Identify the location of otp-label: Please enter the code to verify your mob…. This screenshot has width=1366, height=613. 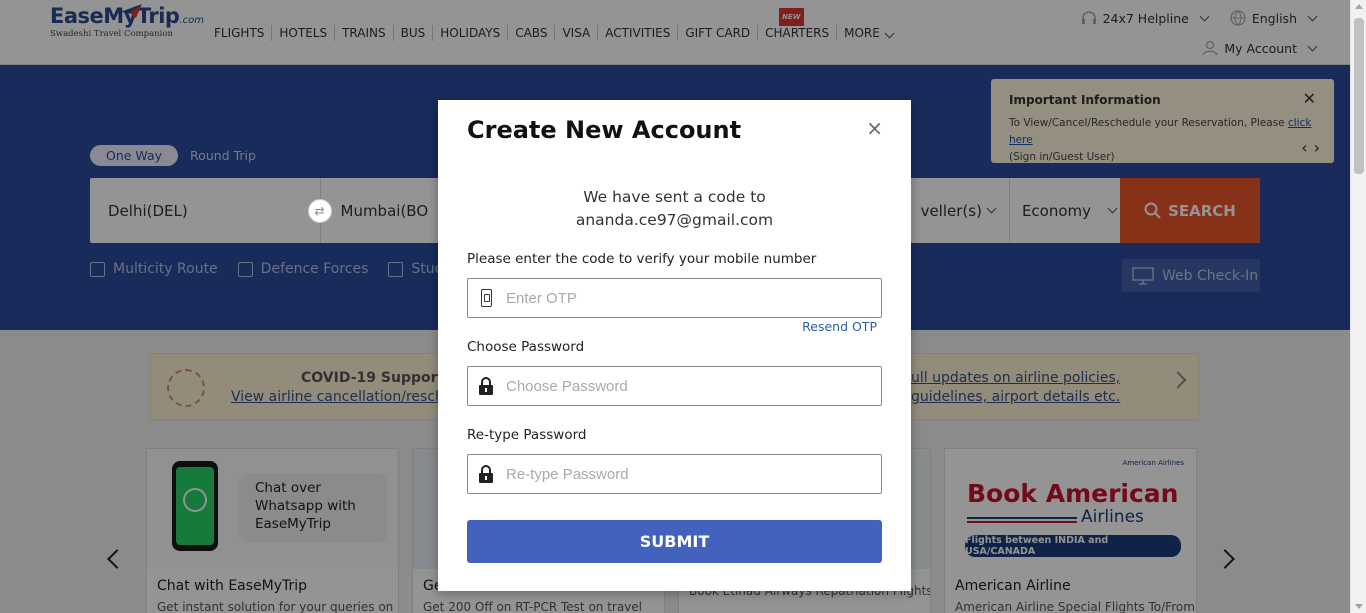
(642, 259).